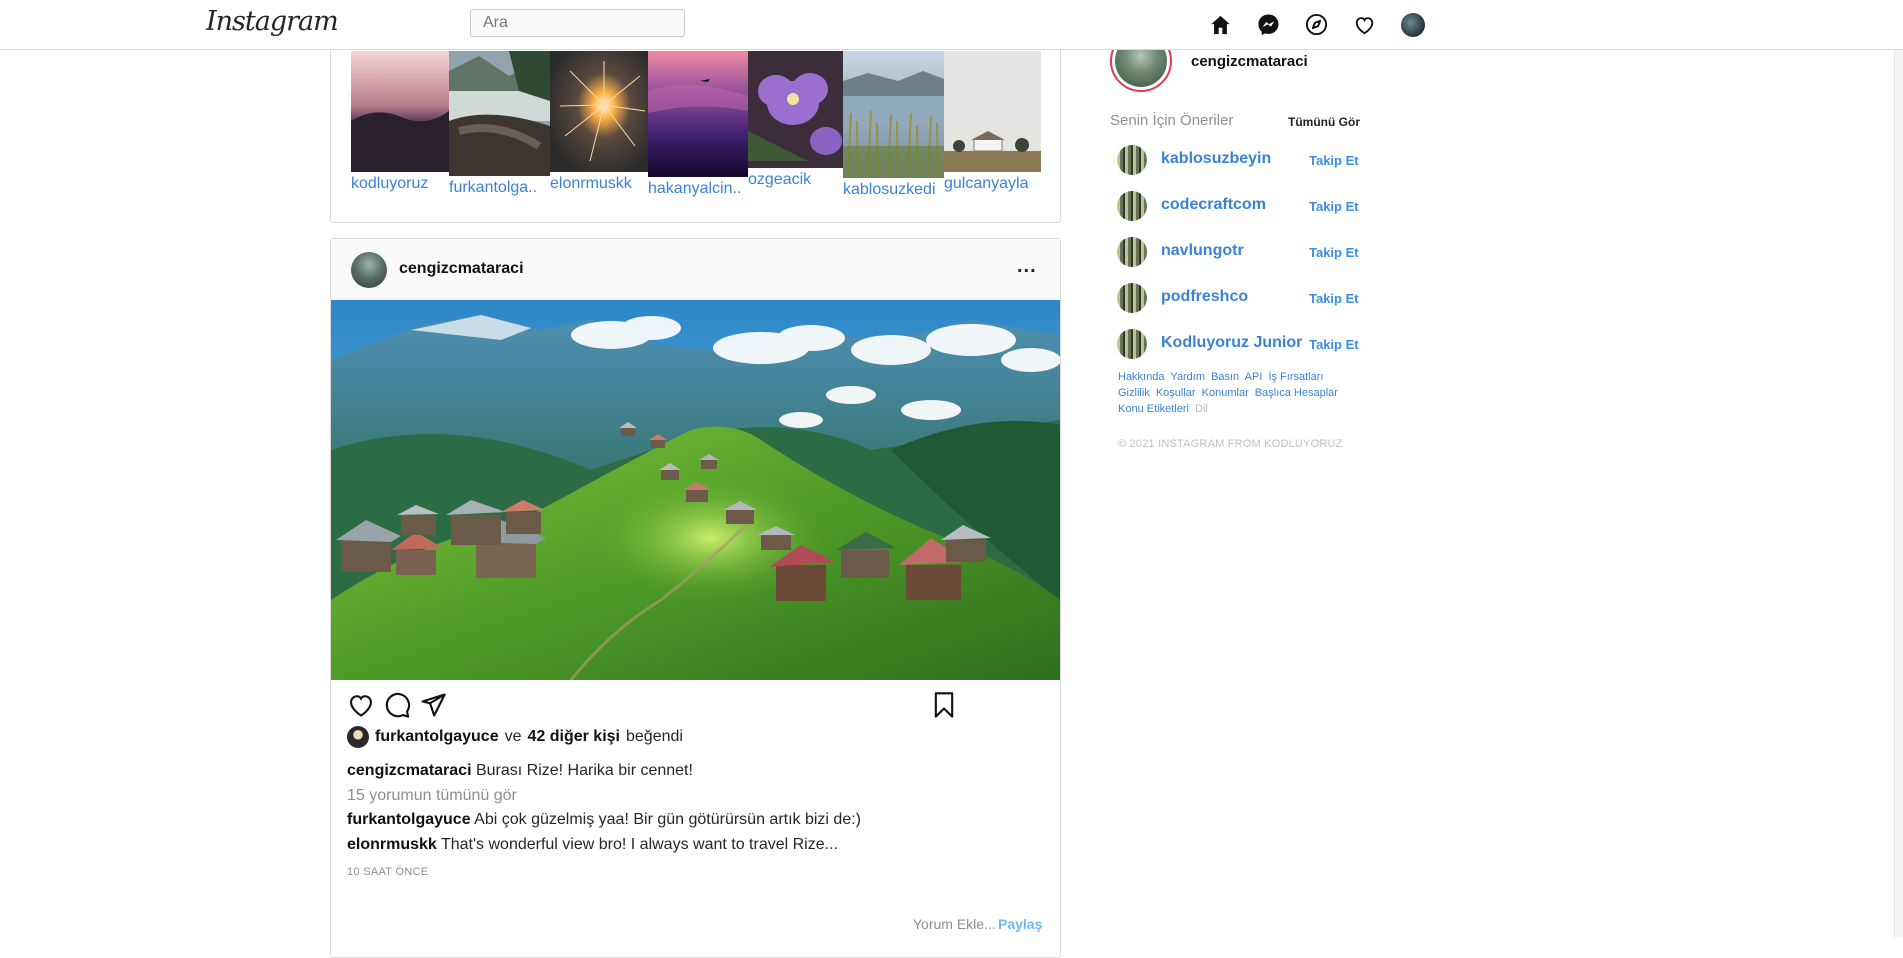 Image resolution: width=1903 pixels, height=958 pixels. I want to click on story-item: furkantolga.., so click(499, 123).